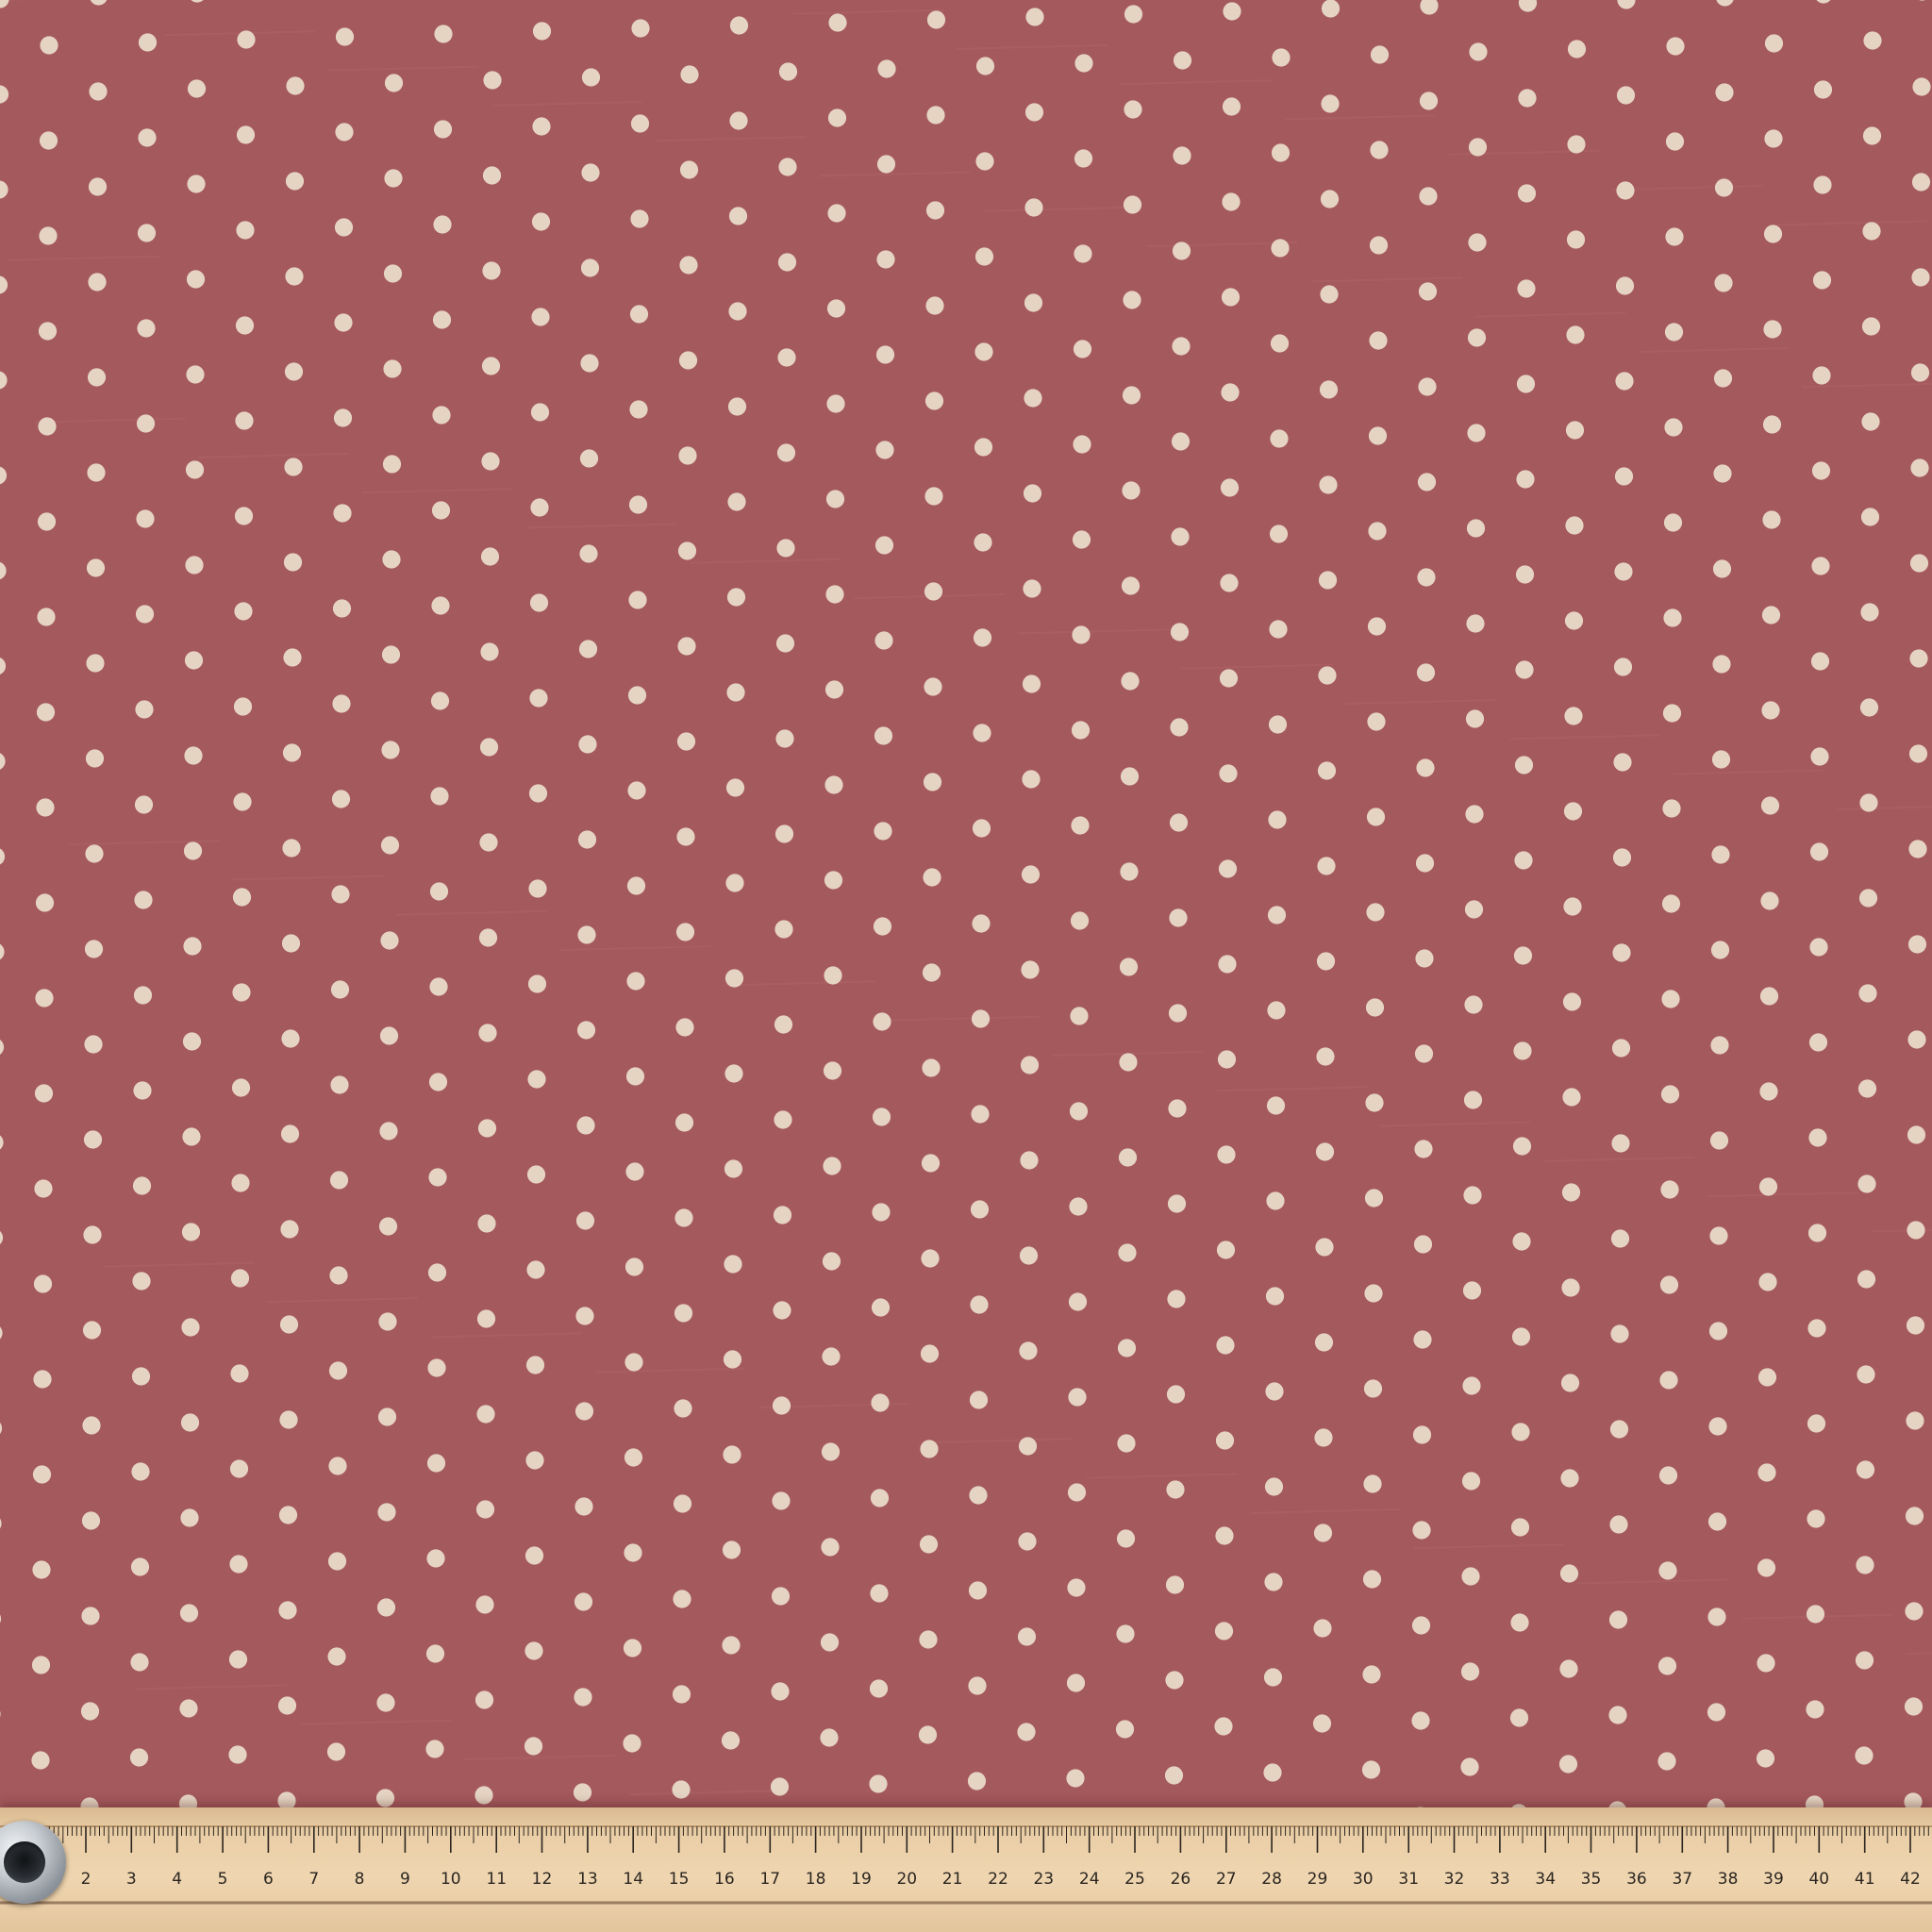 This screenshot has height=1932, width=1932. What do you see at coordinates (542, 1880) in the screenshot?
I see `ruler-number: 12` at bounding box center [542, 1880].